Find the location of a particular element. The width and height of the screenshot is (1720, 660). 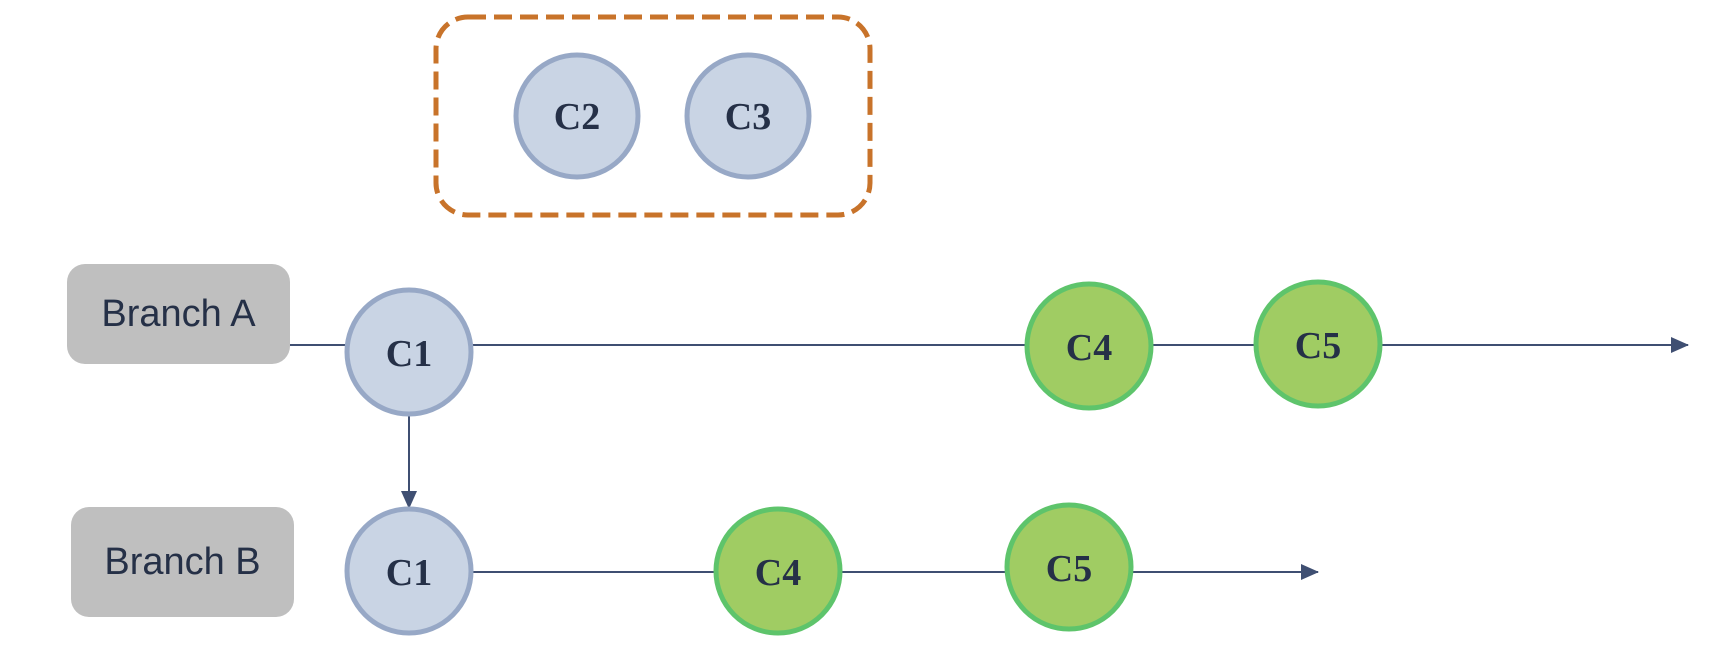

group-commit-c3: C3 is located at coordinates (748, 116).